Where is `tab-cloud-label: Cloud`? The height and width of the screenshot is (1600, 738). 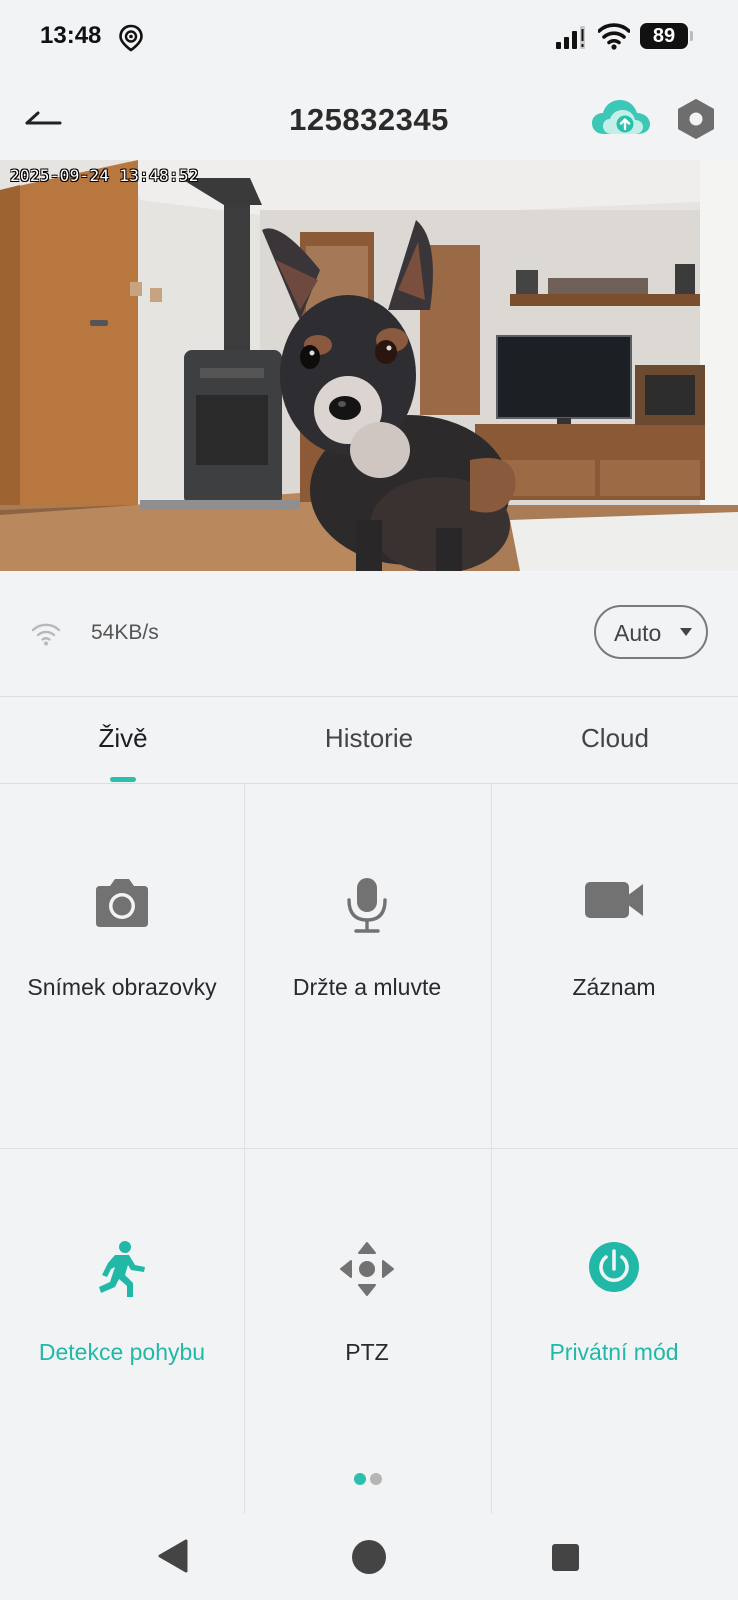
tab-cloud-label: Cloud is located at coordinates (615, 738).